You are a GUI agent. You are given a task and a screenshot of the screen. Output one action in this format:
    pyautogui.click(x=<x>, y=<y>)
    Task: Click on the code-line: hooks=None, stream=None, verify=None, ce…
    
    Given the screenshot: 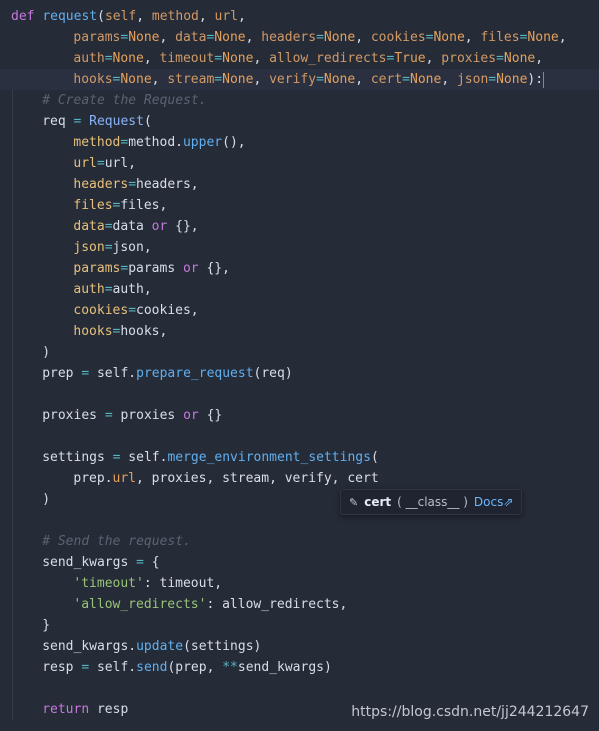 What is the action you would take?
    pyautogui.click(x=299, y=79)
    